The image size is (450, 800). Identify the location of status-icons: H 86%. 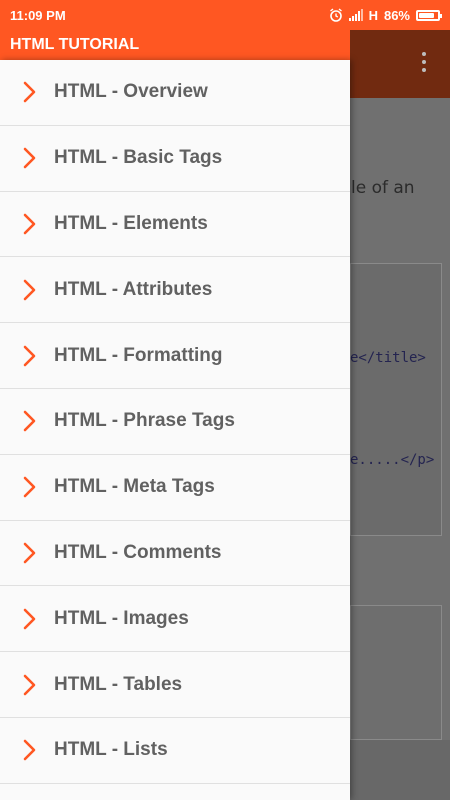
(385, 15).